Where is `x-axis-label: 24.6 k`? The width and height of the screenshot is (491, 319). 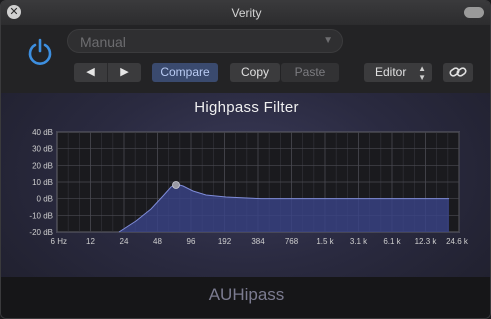 x-axis-label: 24.6 k is located at coordinates (457, 241).